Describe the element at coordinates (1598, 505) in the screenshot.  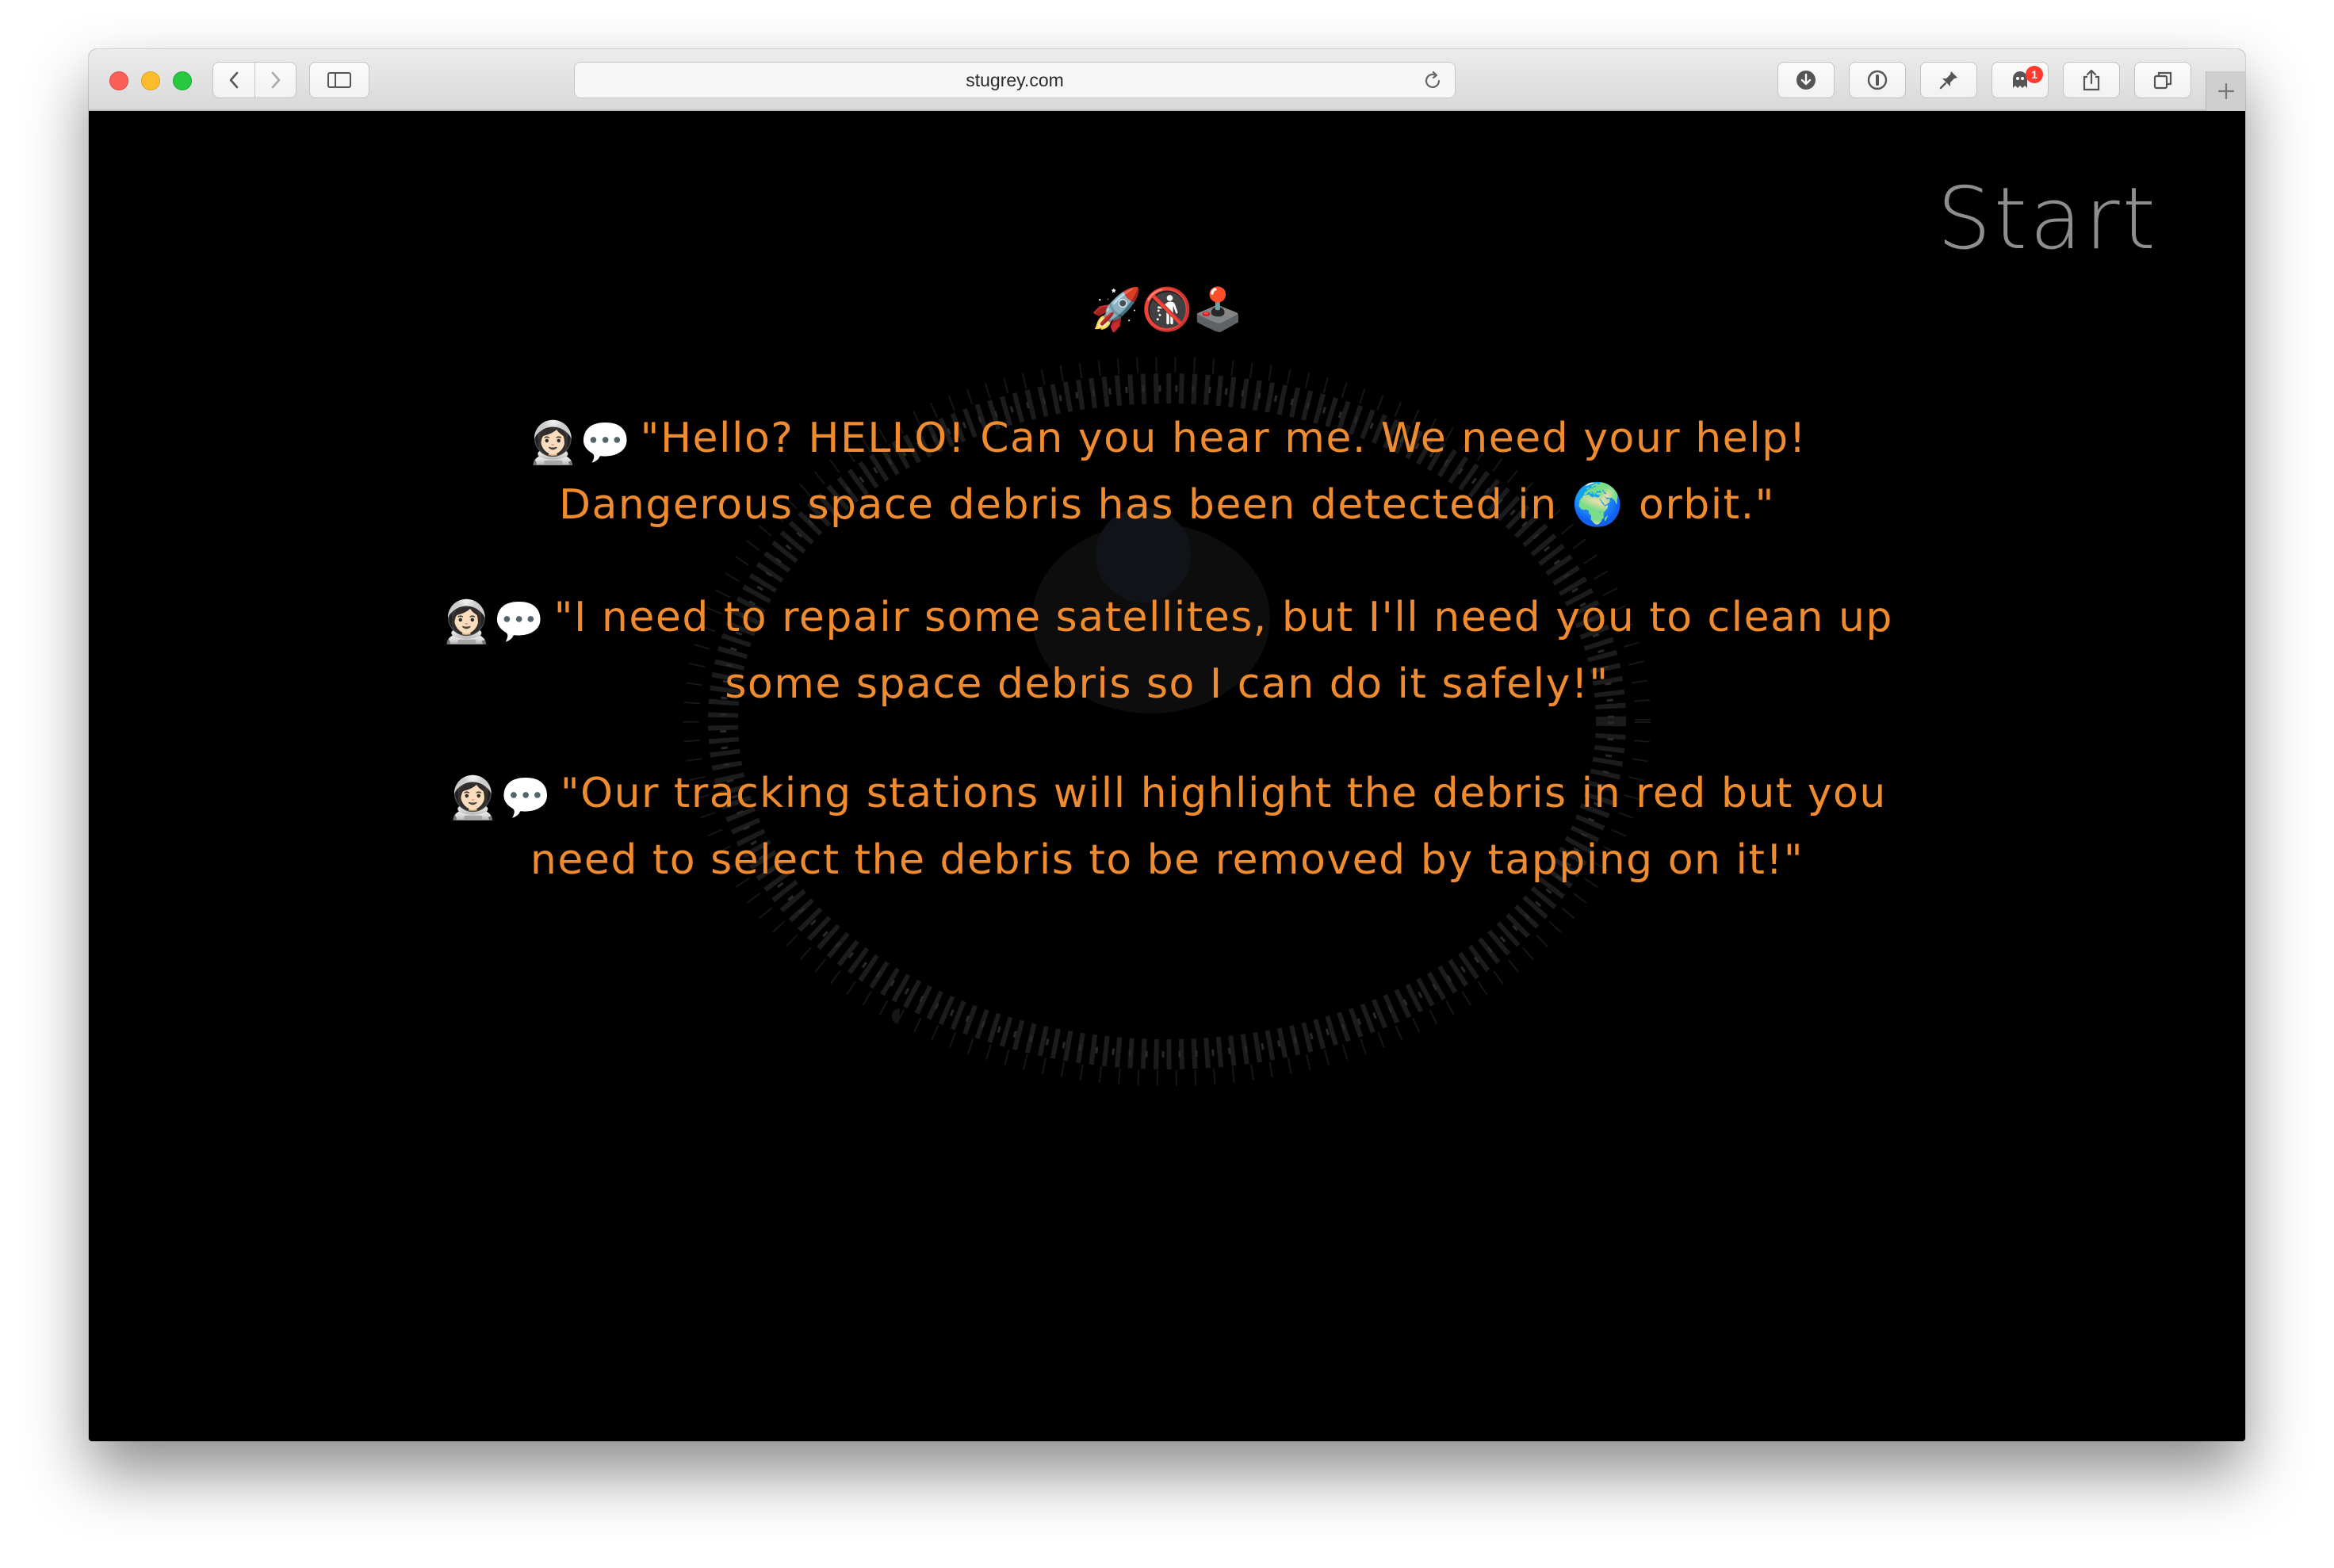
I see `earth-icon: 🌍` at that location.